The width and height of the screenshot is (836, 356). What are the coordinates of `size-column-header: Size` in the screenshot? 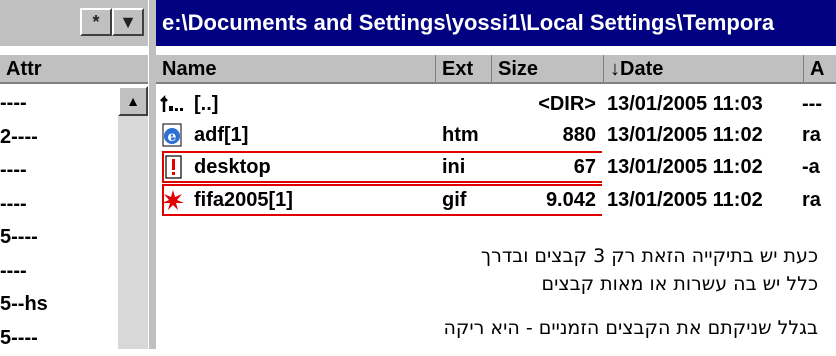 It's located at (548, 69).